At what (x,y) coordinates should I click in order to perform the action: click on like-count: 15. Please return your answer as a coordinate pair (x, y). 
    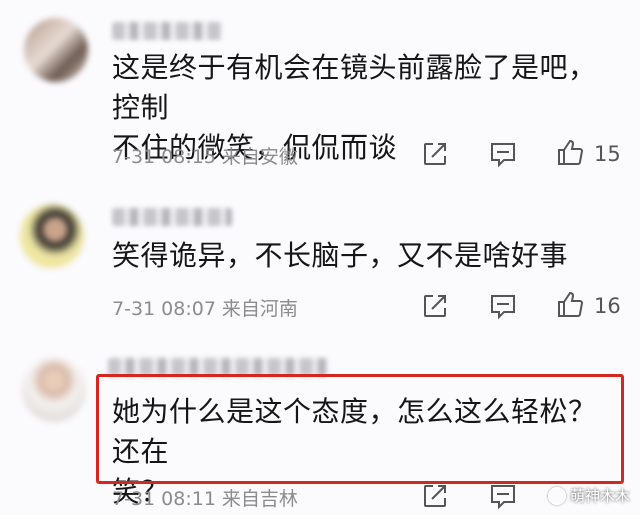
    Looking at the image, I should click on (607, 154).